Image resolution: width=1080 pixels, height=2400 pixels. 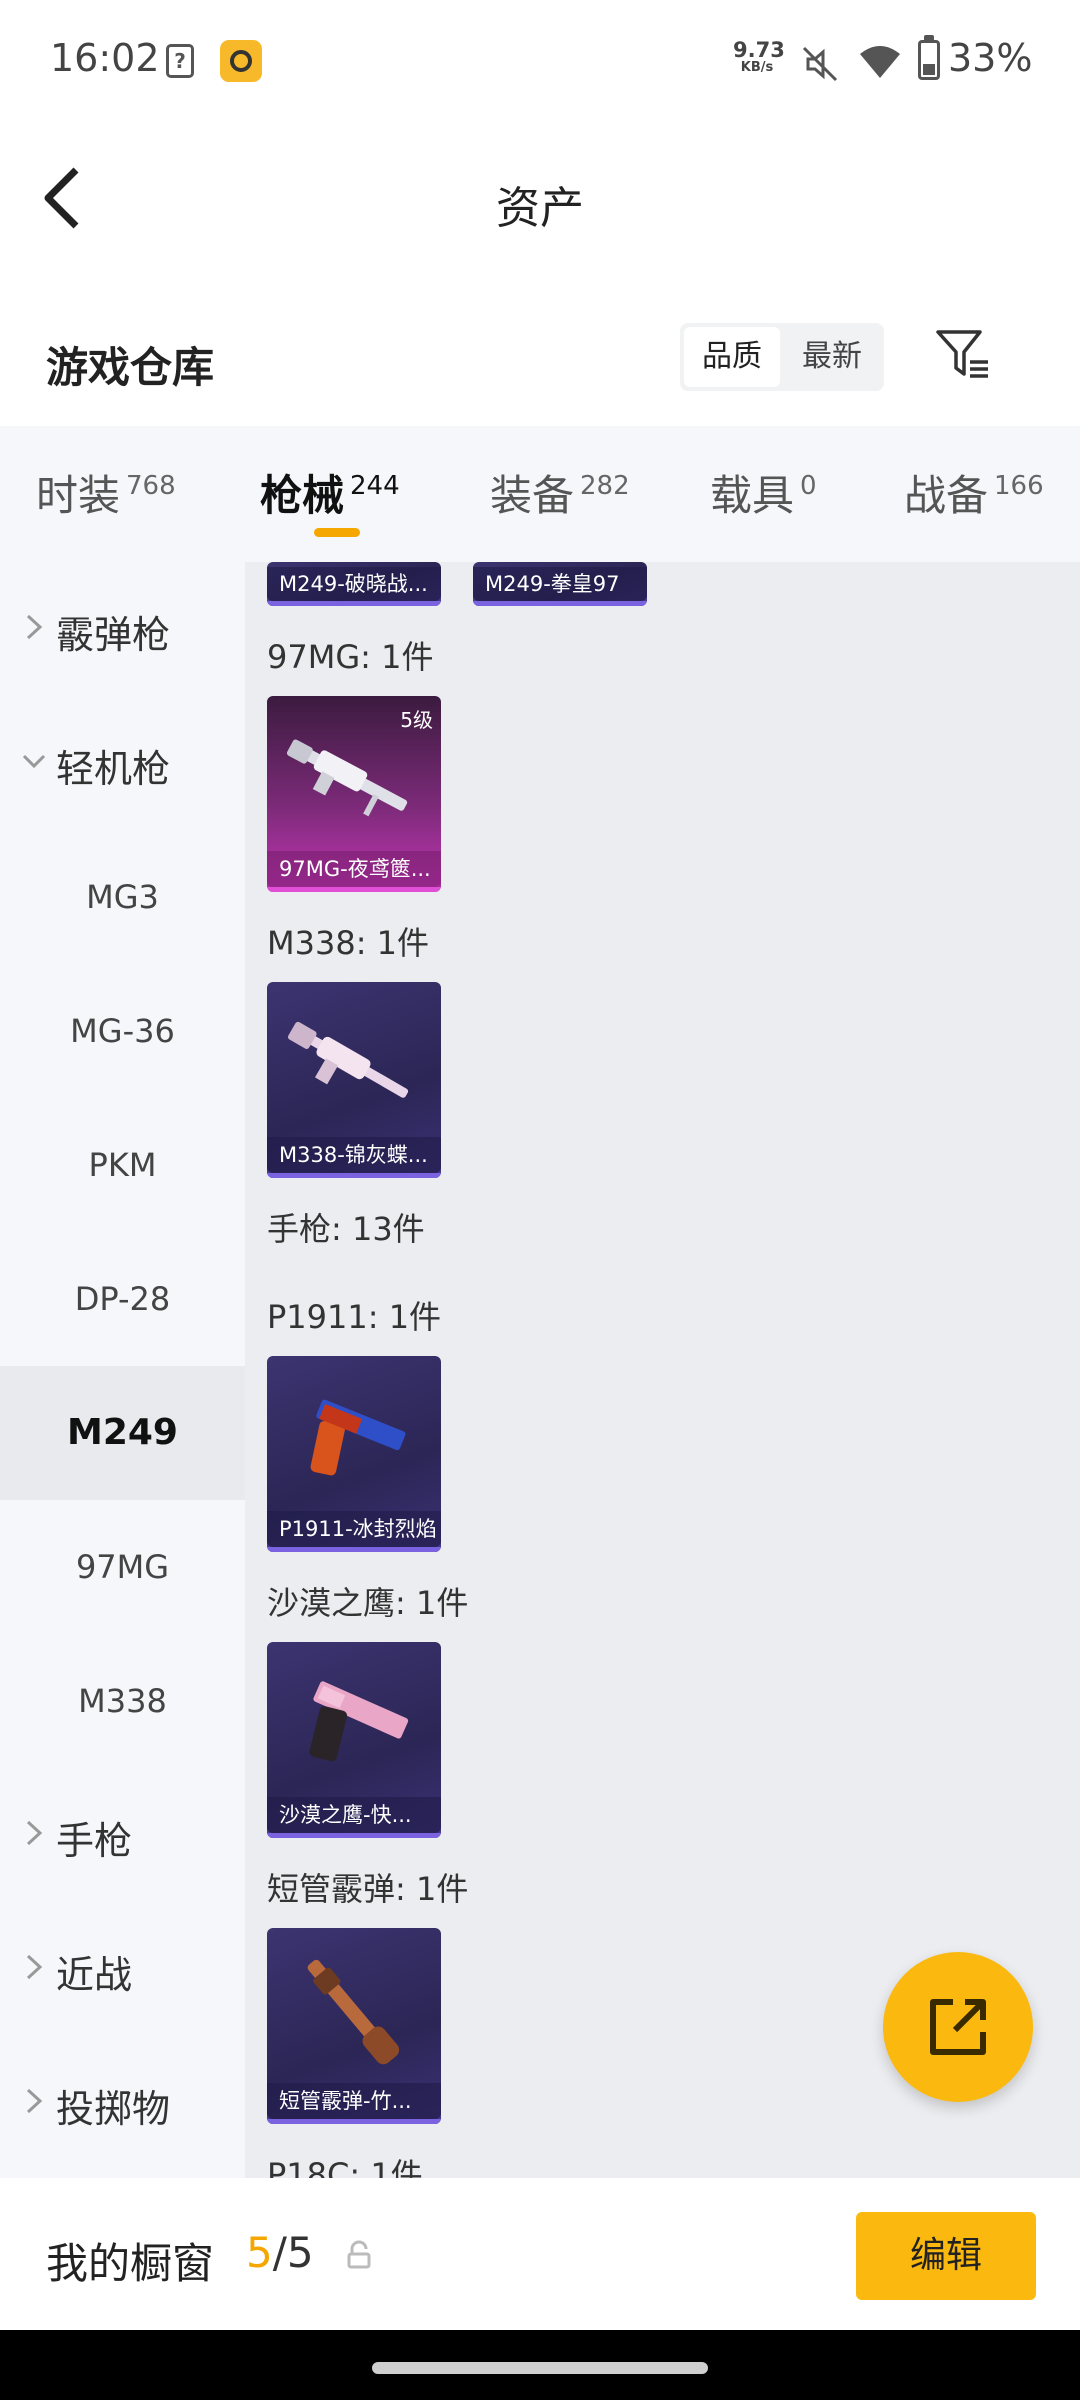 What do you see at coordinates (122, 1567) in the screenshot?
I see `sidebar-item-97mg: 97MG` at bounding box center [122, 1567].